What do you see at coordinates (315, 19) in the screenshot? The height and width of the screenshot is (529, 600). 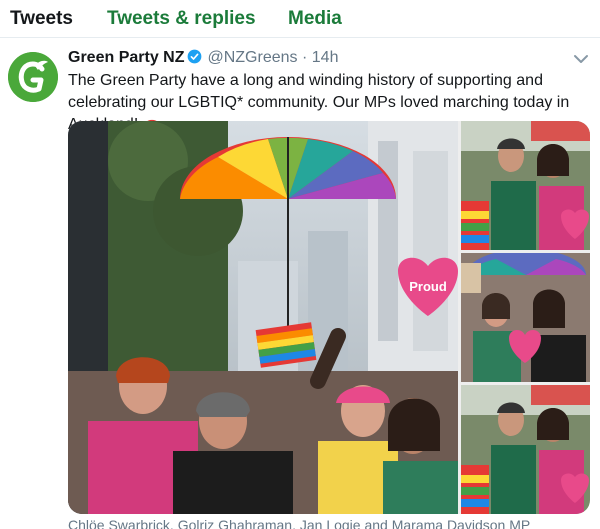 I see `tab-media: Media` at bounding box center [315, 19].